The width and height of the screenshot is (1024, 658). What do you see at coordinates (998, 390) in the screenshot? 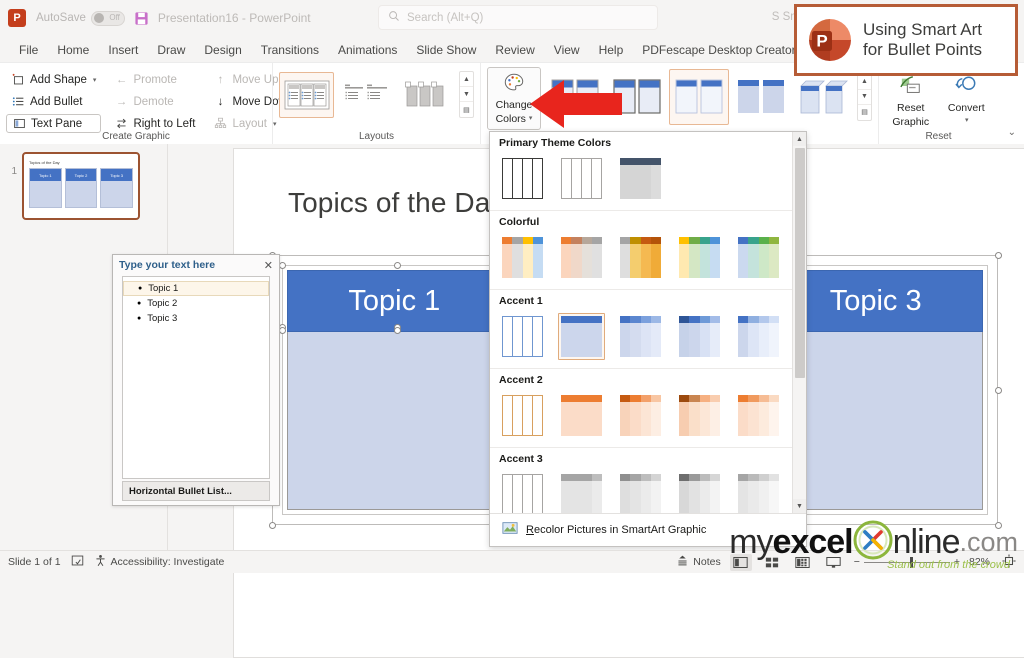
I see `resize-handle-e` at bounding box center [998, 390].